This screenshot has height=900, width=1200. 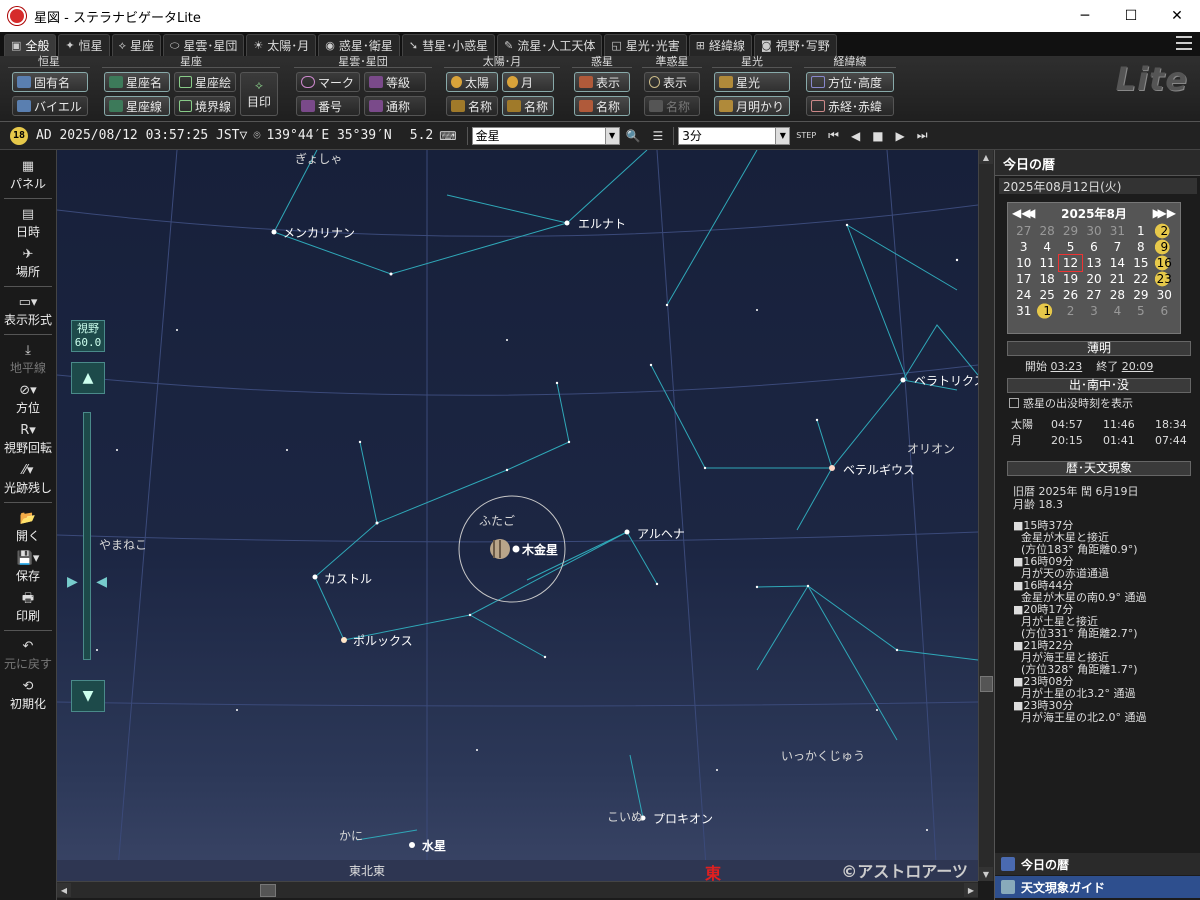 I want to click on calendar-day: 27, so click(x=1023, y=231).